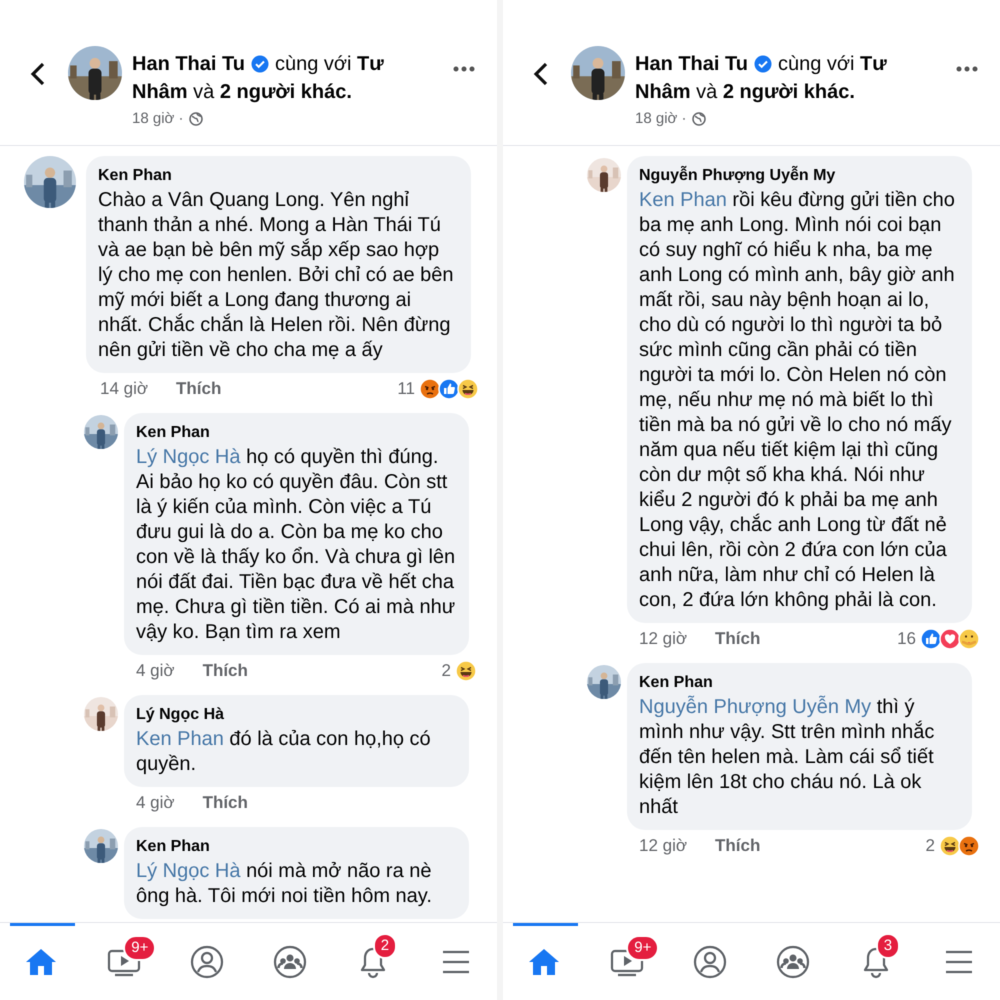 The height and width of the screenshot is (1000, 1000). Describe the element at coordinates (124, 389) in the screenshot. I see `comment-time: 14 giờ` at that location.